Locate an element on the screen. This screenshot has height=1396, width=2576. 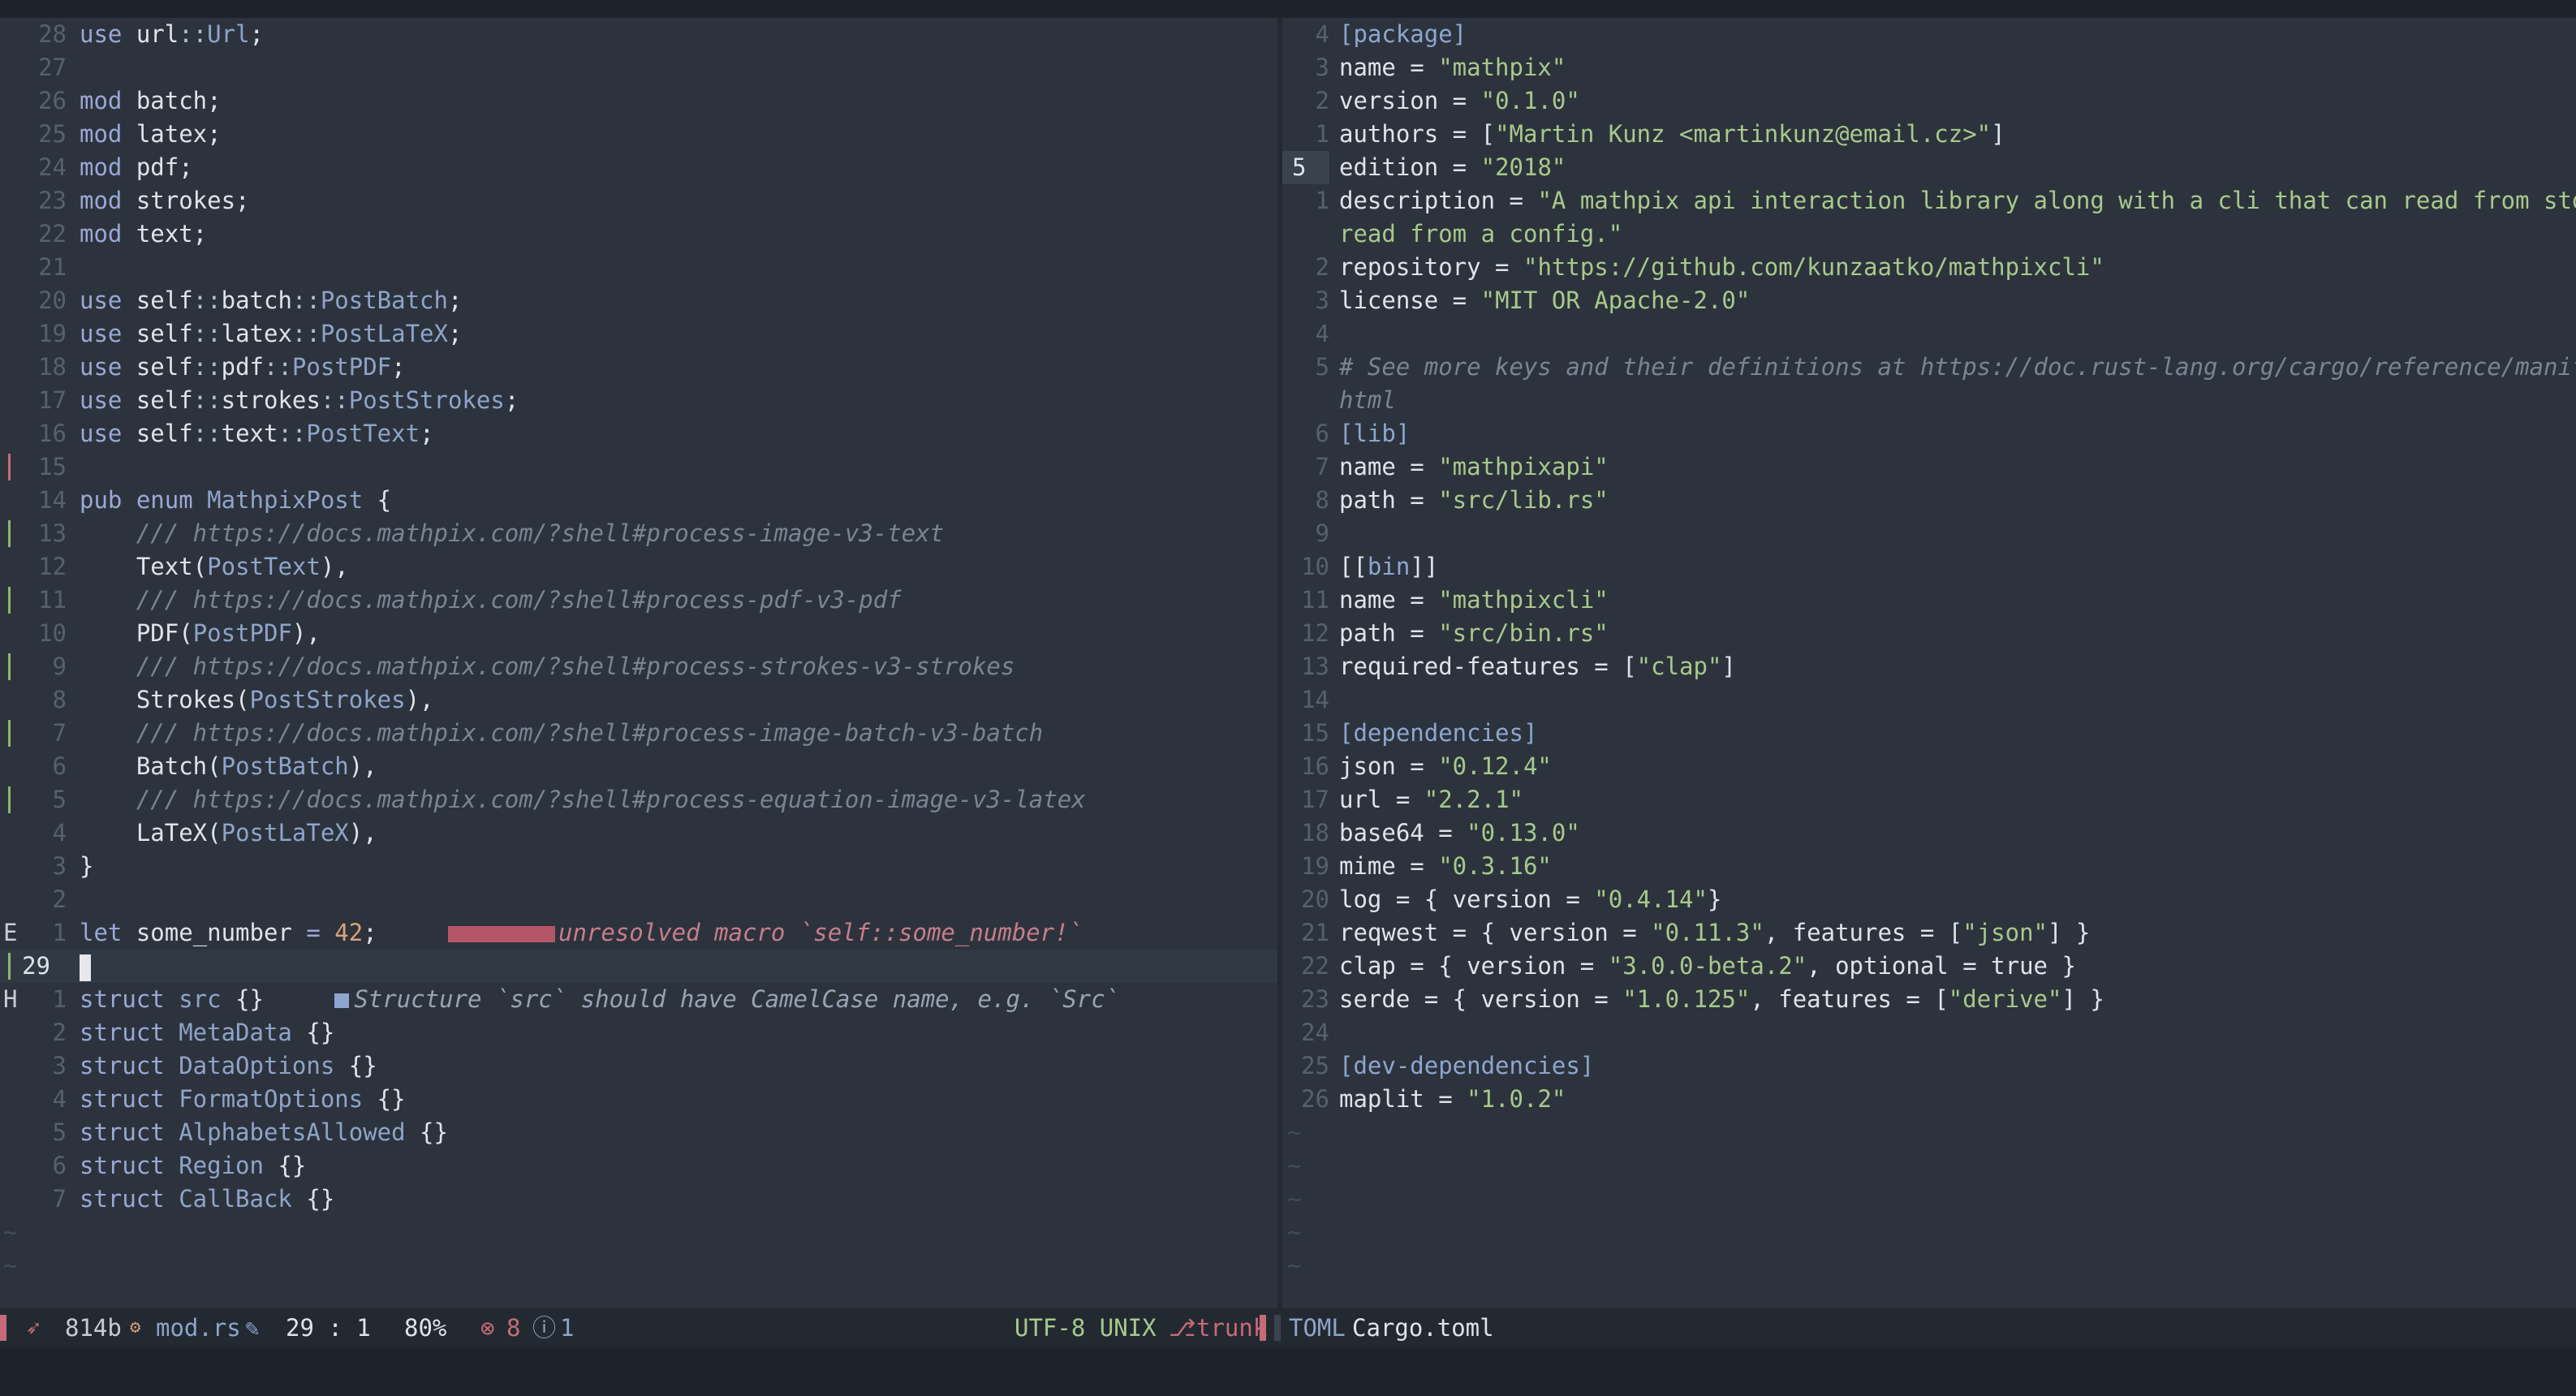
window-bottom-strip is located at coordinates (1288, 1371).